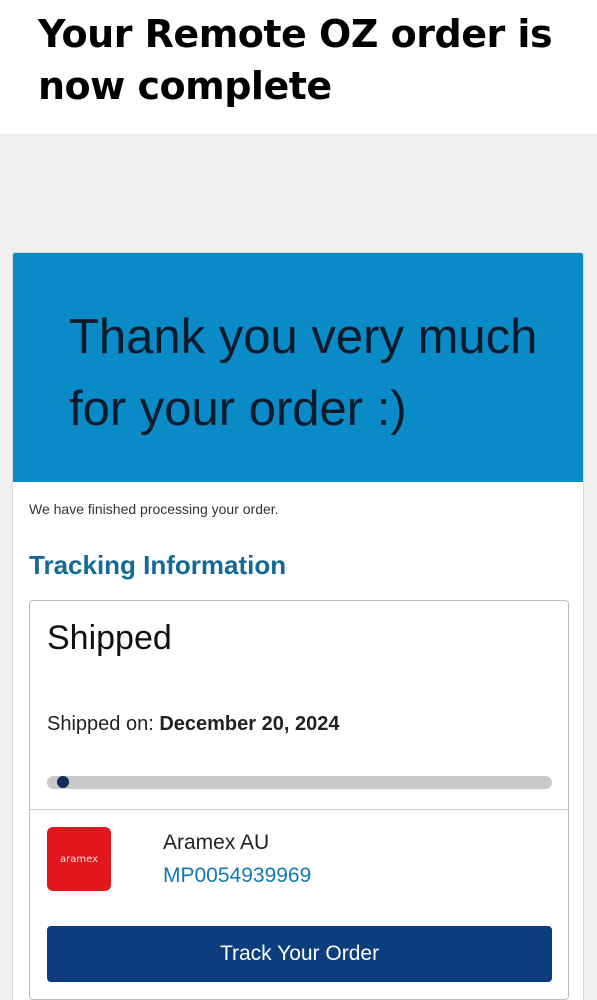 The width and height of the screenshot is (597, 1000). Describe the element at coordinates (63, 782) in the screenshot. I see `shipment-progress-dot` at that location.